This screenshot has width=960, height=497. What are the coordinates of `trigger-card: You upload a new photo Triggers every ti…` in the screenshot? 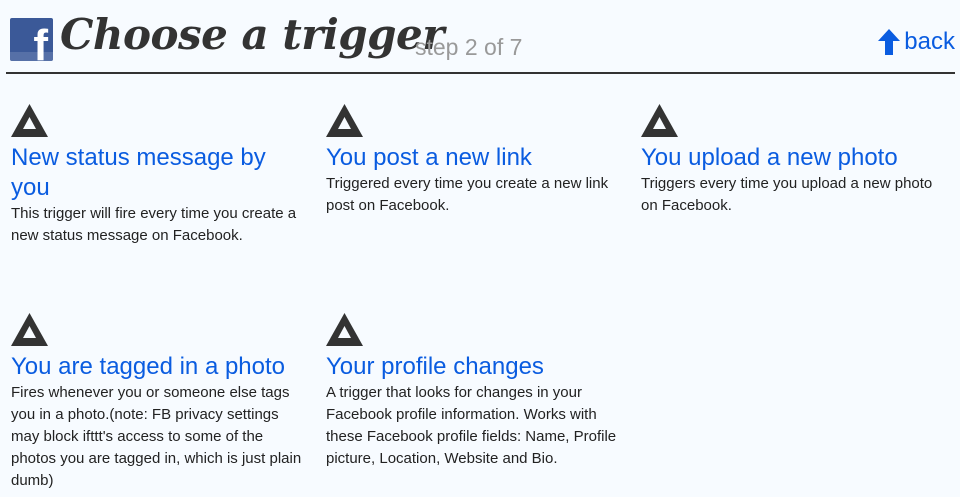 It's located at (791, 160).